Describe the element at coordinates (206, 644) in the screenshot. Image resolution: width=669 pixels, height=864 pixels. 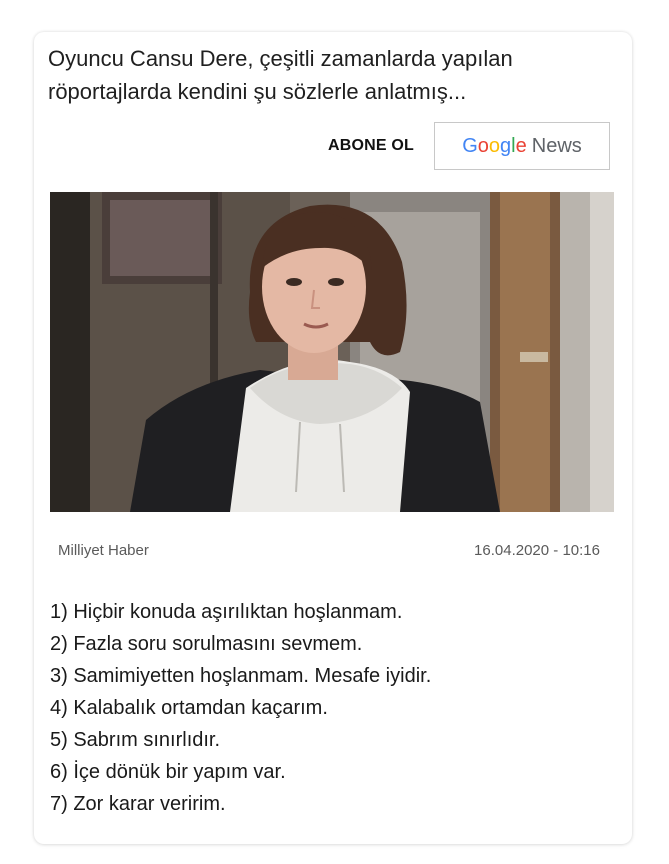
I see `list-item: 2) Fazla soru sorulmasını sevmem.` at that location.